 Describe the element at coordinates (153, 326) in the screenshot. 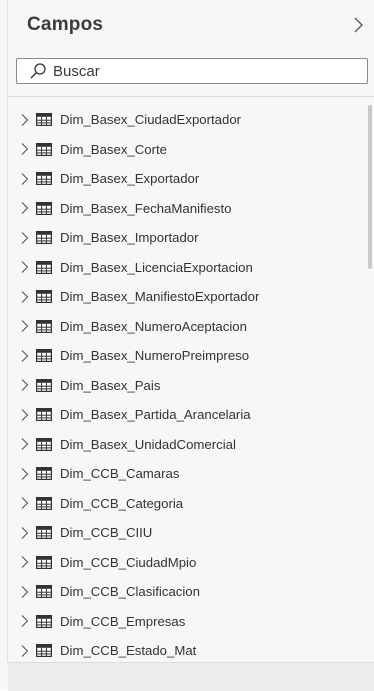

I see `field-table-label: Dim_Basex_NumeroAceptacion` at that location.